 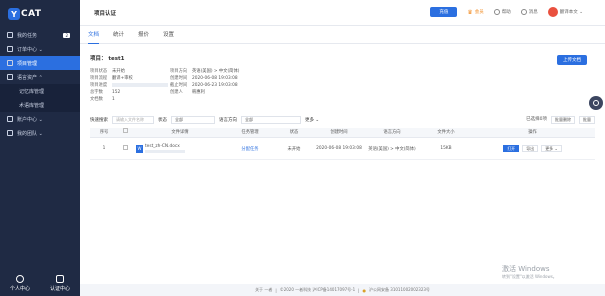 I want to click on floating-help-button, so click(x=596, y=103).